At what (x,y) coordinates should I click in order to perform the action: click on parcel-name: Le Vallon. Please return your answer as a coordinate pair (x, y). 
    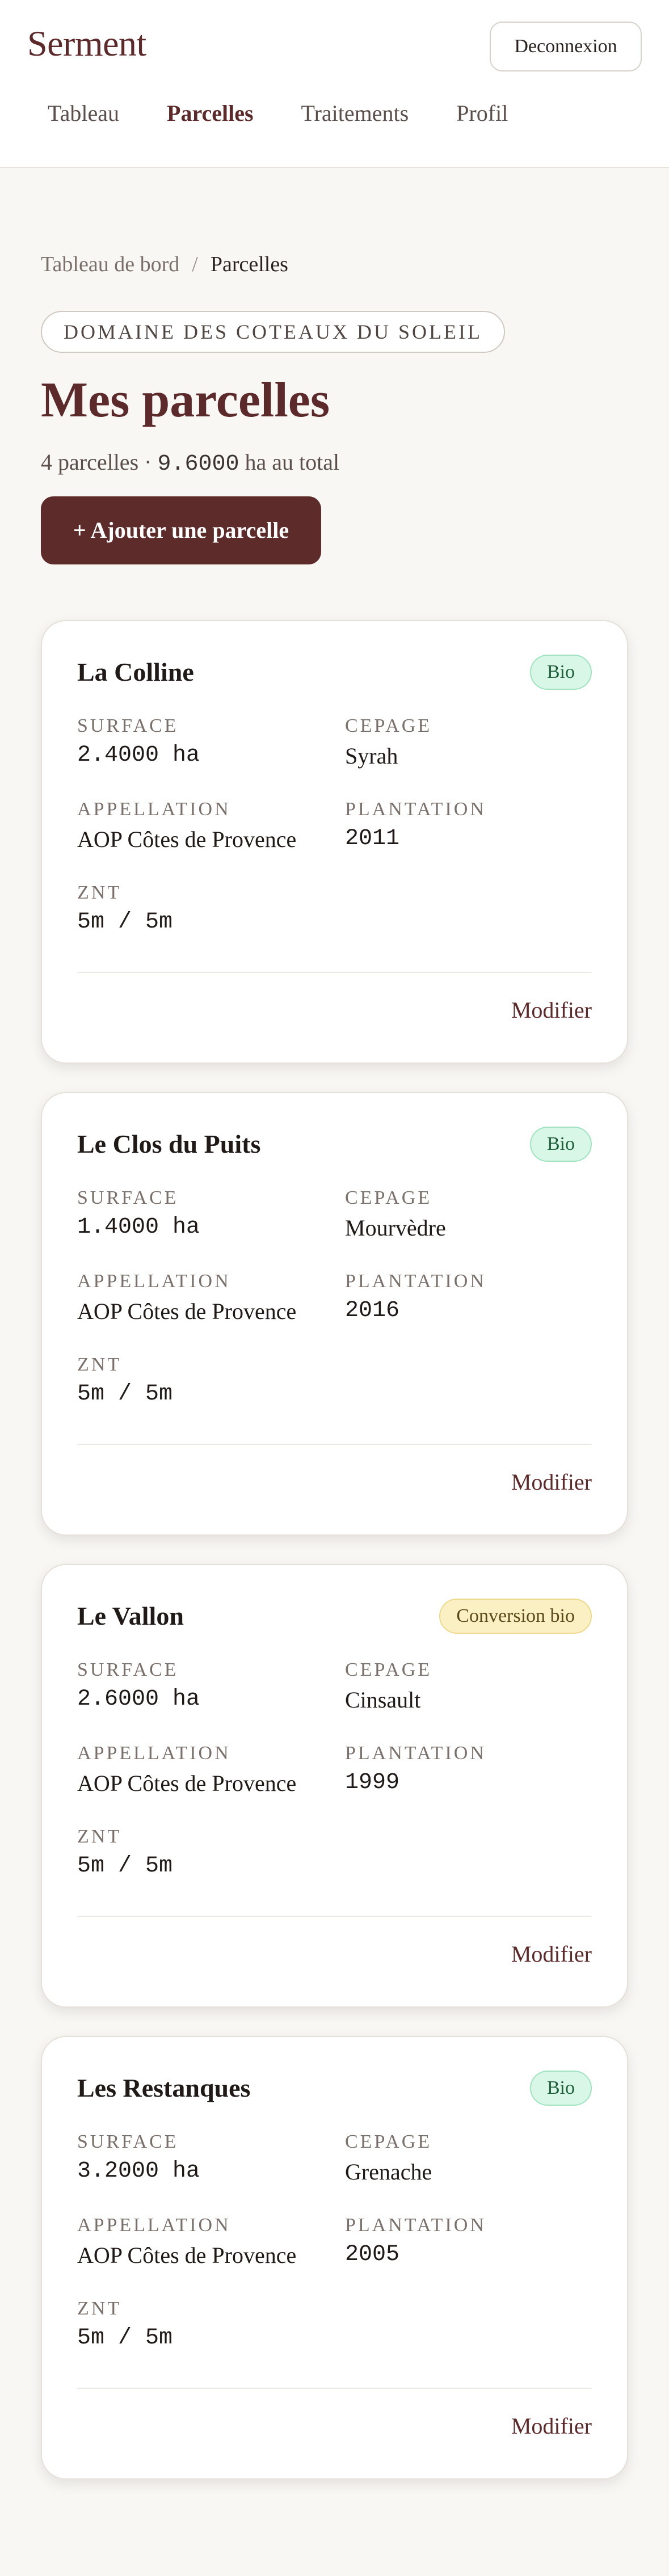
    Looking at the image, I should click on (130, 1616).